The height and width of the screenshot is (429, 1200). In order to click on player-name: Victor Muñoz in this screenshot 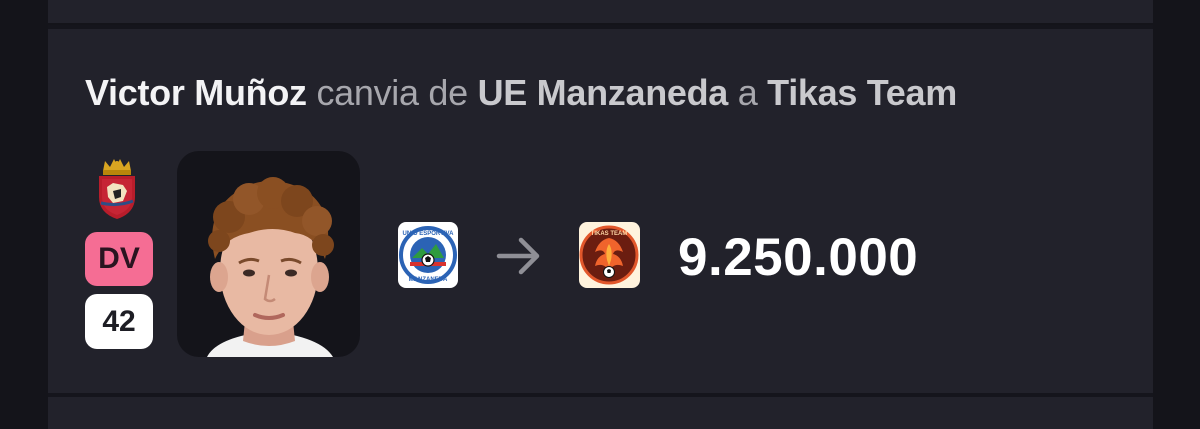, I will do `click(196, 92)`.